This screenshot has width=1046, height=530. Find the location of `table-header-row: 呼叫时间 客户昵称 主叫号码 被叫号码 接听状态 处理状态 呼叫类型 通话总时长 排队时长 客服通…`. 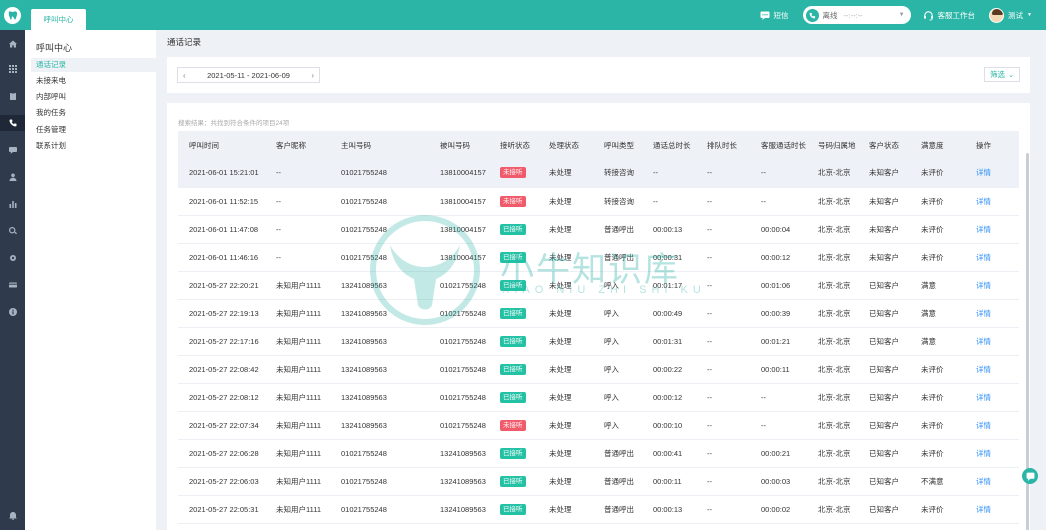

table-header-row: 呼叫时间 客户昵称 主叫号码 被叫号码 接听状态 处理状态 呼叫类型 通话总时长 排队时长 客服通… is located at coordinates (598, 145).